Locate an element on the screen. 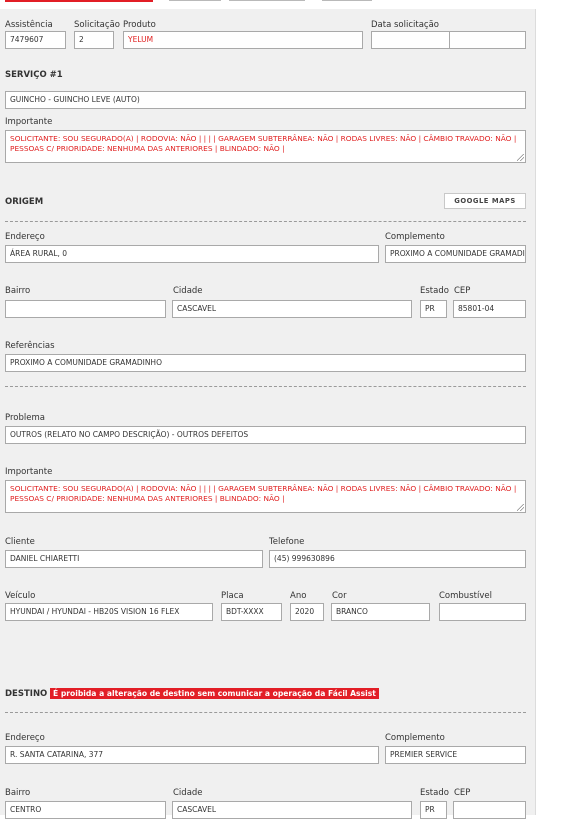 This screenshot has height=819, width=573. ano-label: Ano is located at coordinates (298, 596).